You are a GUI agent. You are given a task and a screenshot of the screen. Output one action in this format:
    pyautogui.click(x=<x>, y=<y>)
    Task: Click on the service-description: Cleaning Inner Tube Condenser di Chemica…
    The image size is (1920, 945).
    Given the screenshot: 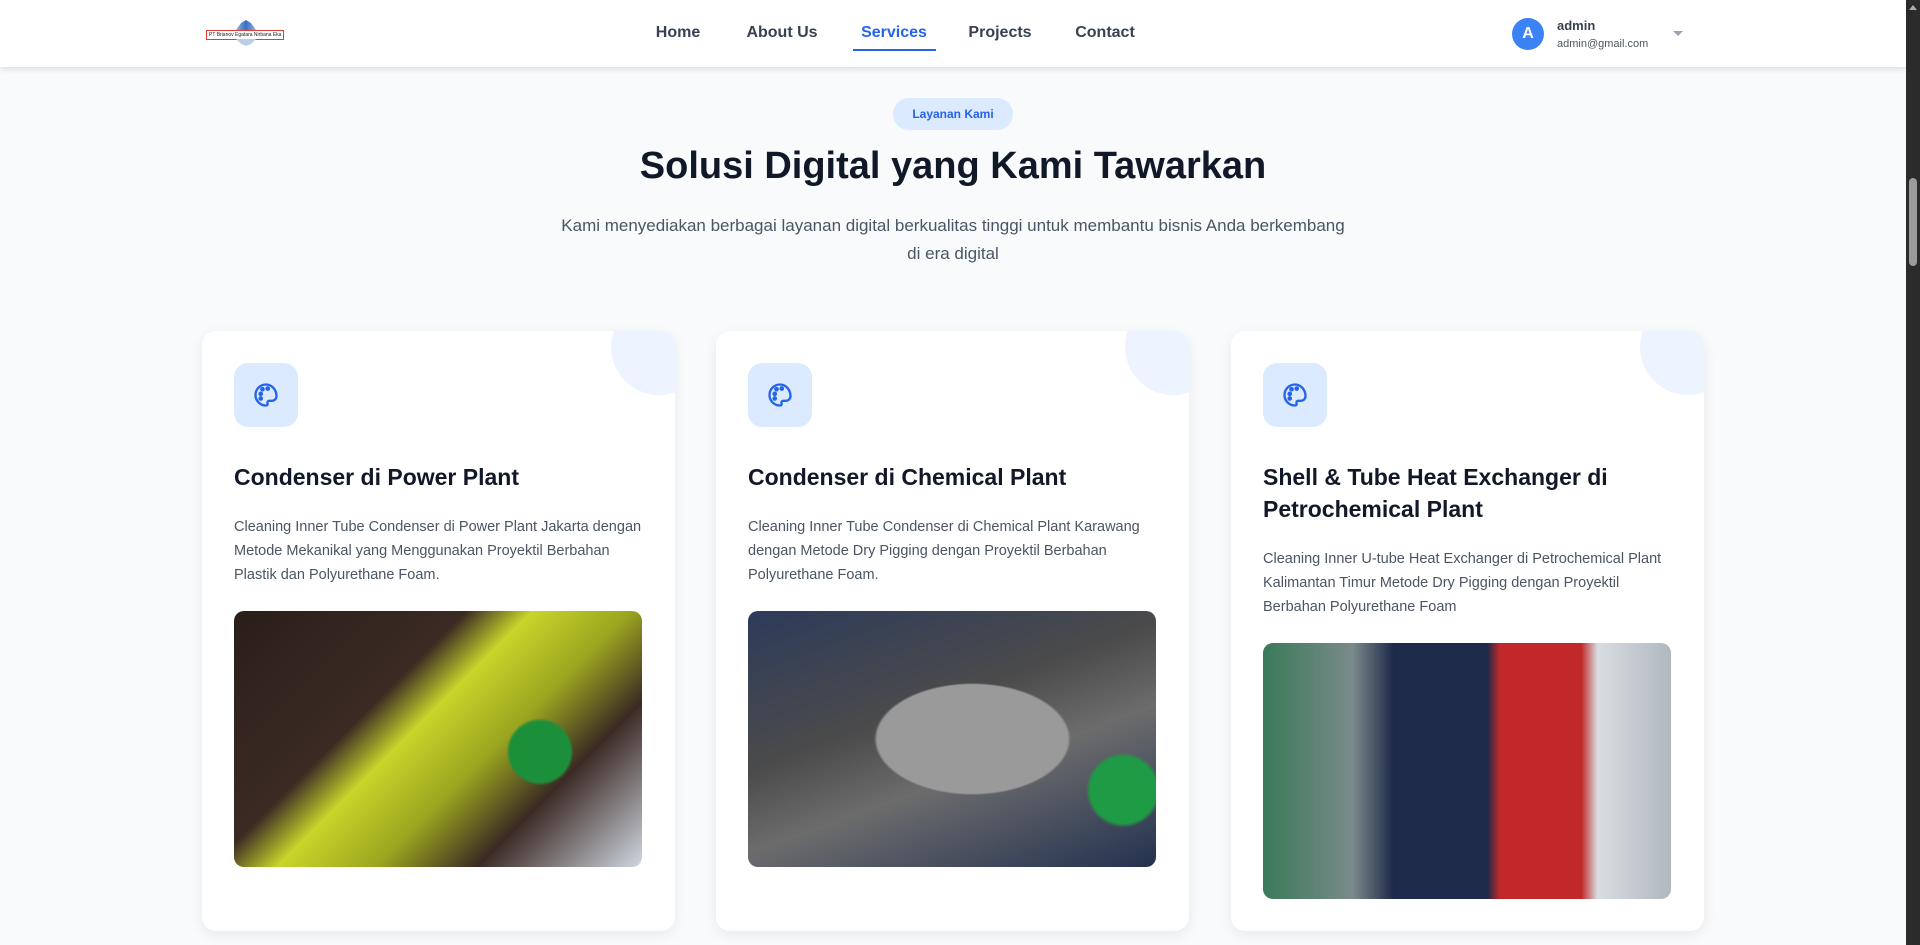 What is the action you would take?
    pyautogui.click(x=944, y=551)
    